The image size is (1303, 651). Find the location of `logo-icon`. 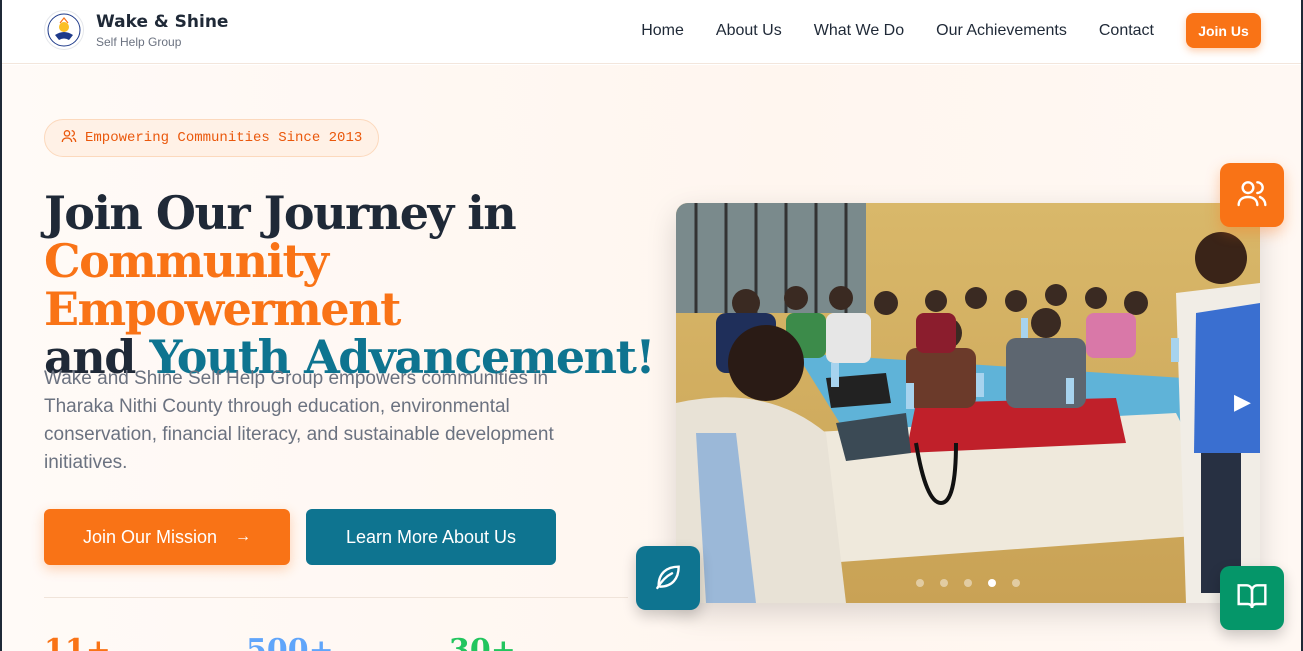

logo-icon is located at coordinates (64, 30).